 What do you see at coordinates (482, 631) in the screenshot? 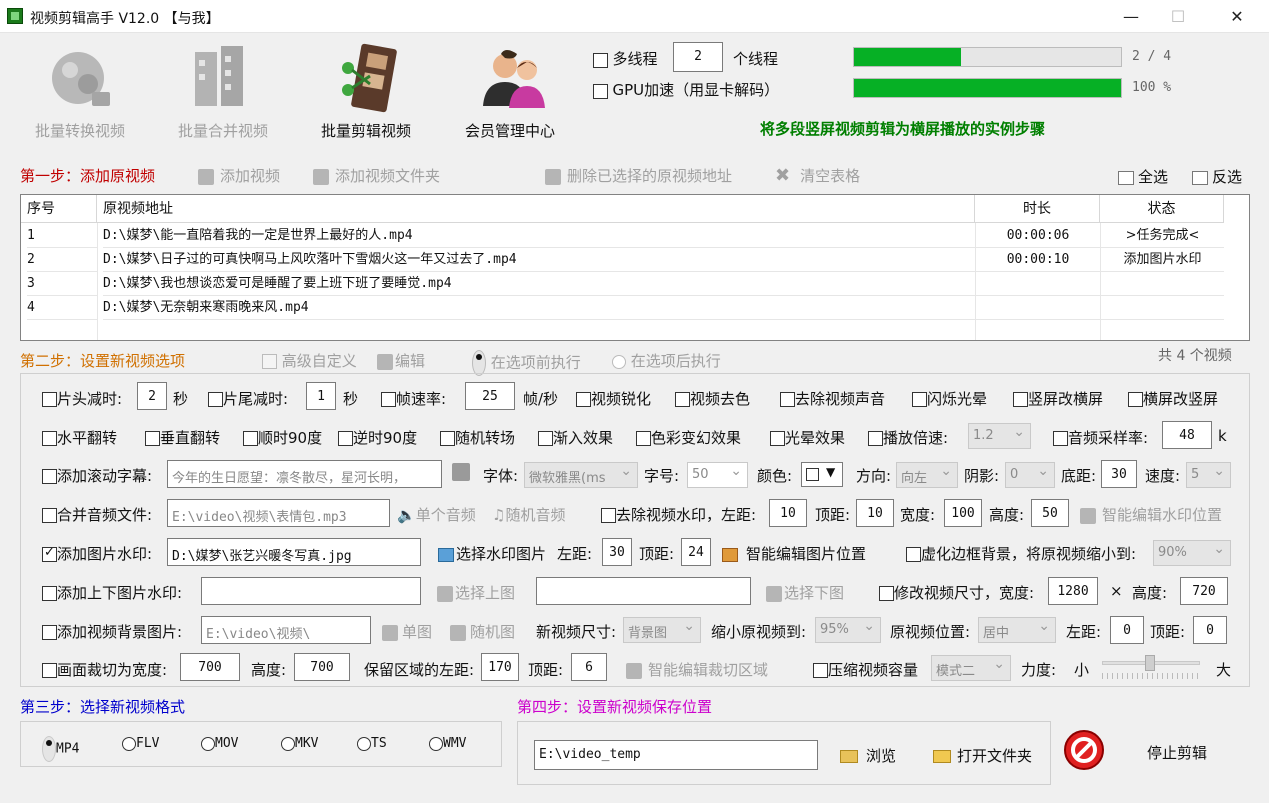
I see `random-bg-button: 随机图` at bounding box center [482, 631].